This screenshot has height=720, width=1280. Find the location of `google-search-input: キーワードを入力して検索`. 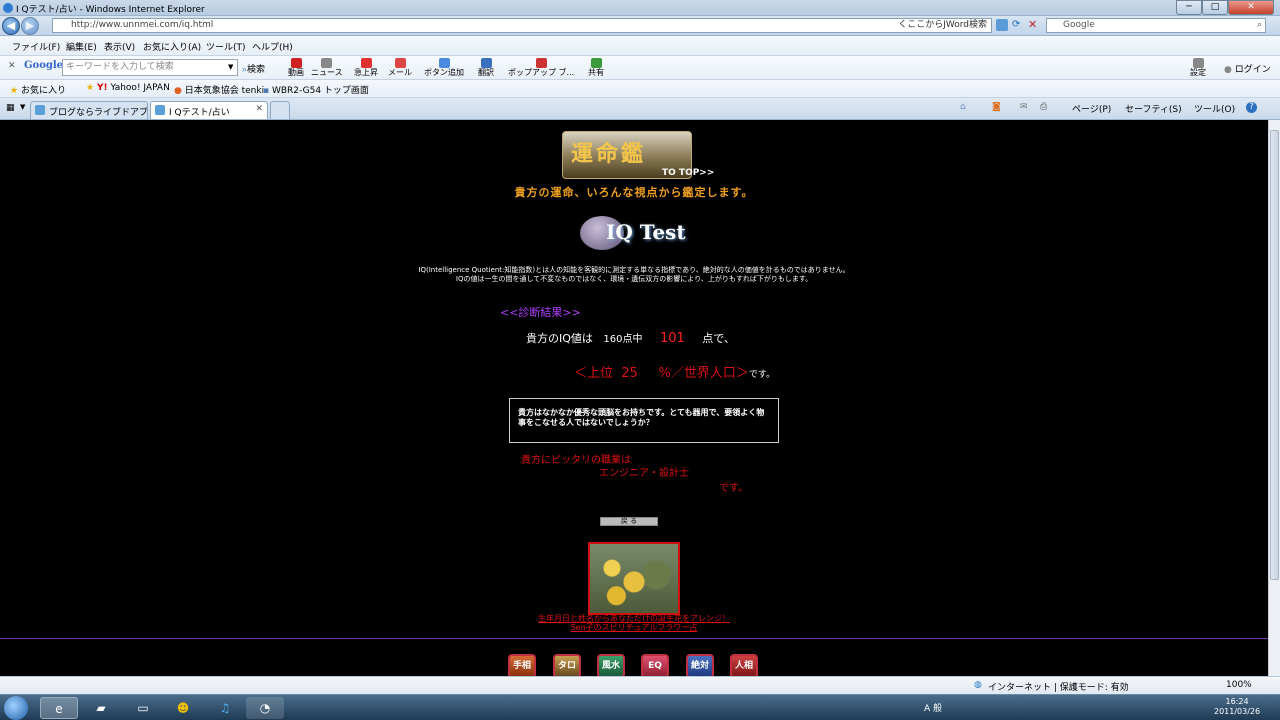

google-search-input: キーワードを入力して検索 is located at coordinates (150, 67).